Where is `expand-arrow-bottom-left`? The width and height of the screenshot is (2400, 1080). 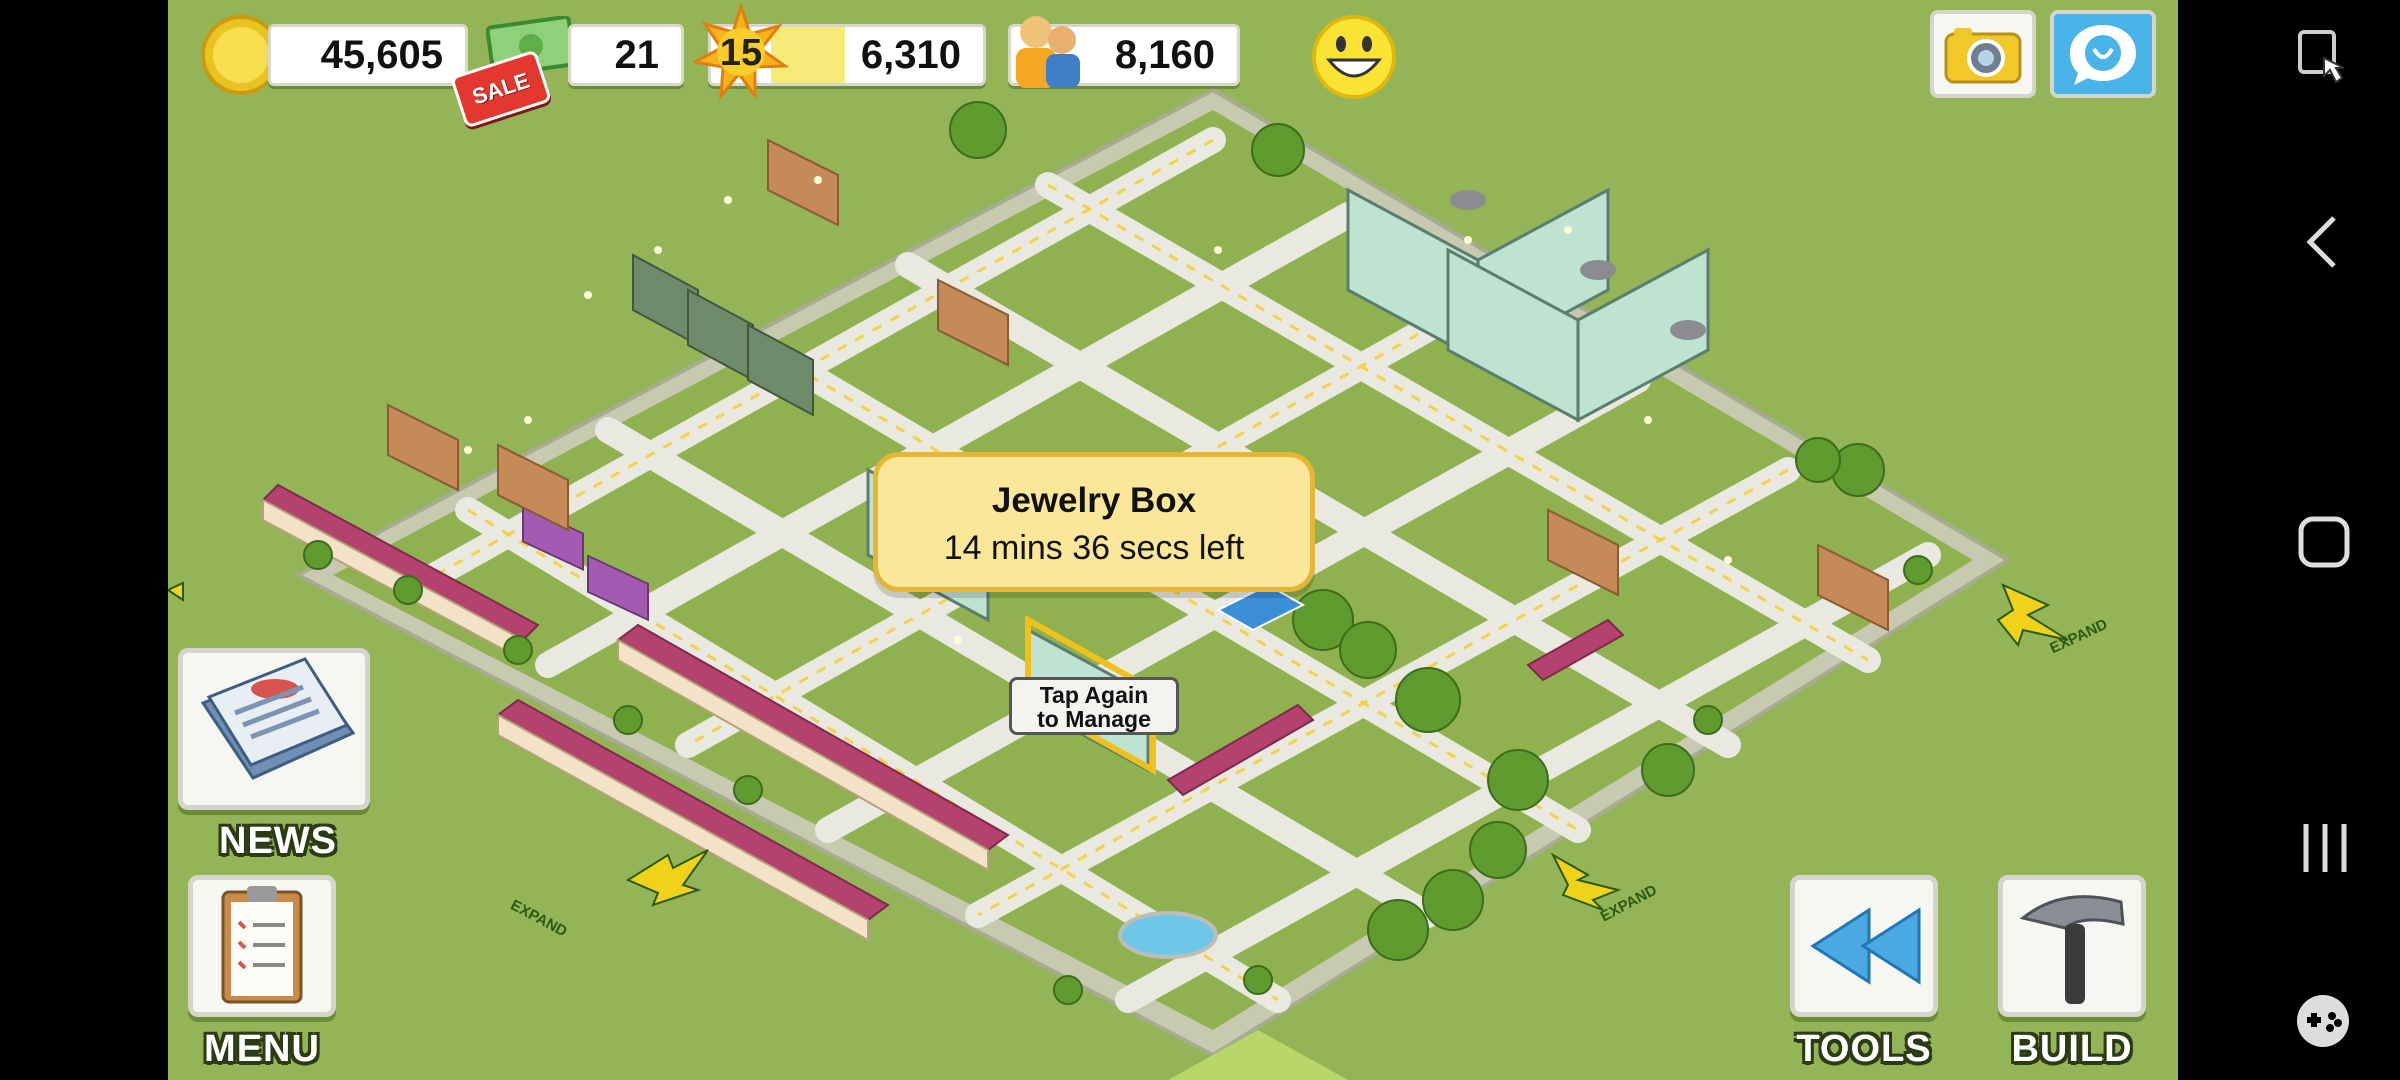 expand-arrow-bottom-left is located at coordinates (667, 878).